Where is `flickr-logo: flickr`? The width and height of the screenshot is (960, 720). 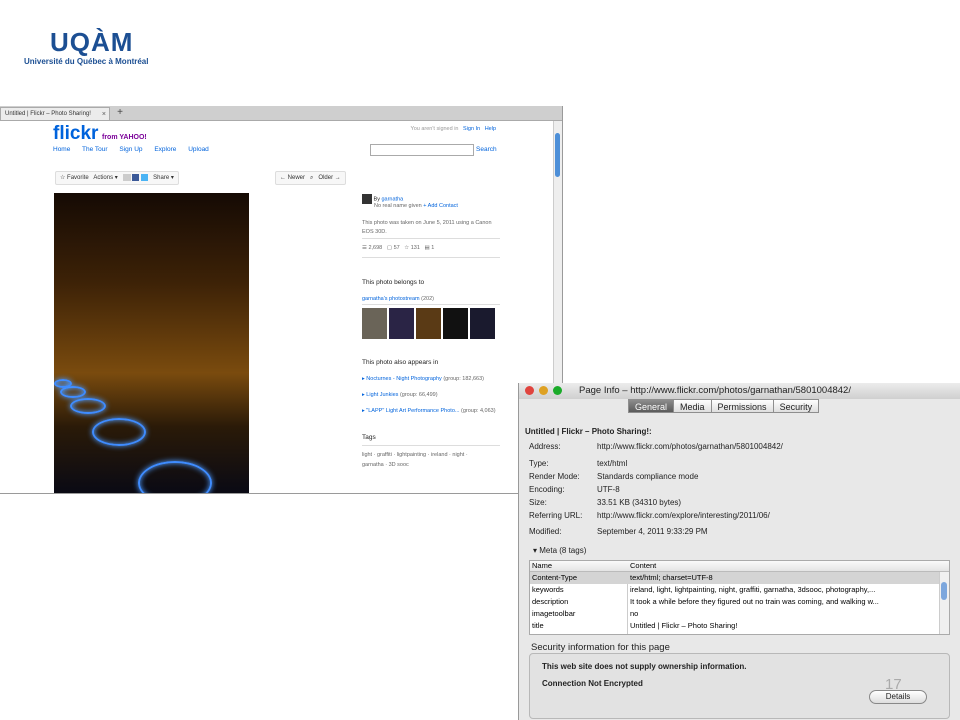 flickr-logo: flickr is located at coordinates (75, 134).